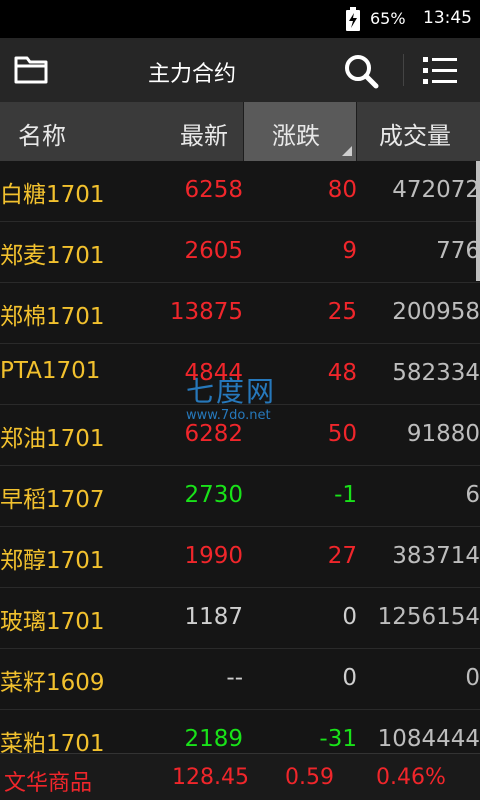  What do you see at coordinates (428, 739) in the screenshot?
I see `volume: 1084444` at bounding box center [428, 739].